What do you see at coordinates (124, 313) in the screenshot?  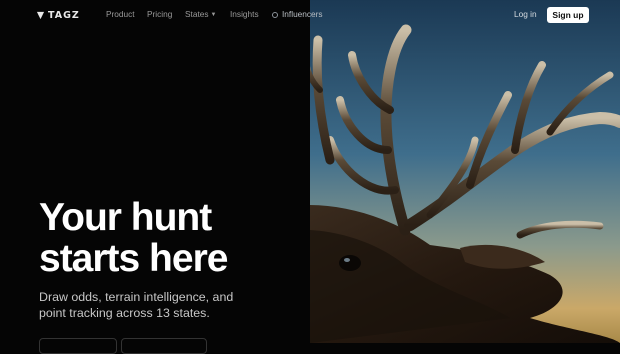 I see `hero-subhead-line2: point tracking across 13 states.` at bounding box center [124, 313].